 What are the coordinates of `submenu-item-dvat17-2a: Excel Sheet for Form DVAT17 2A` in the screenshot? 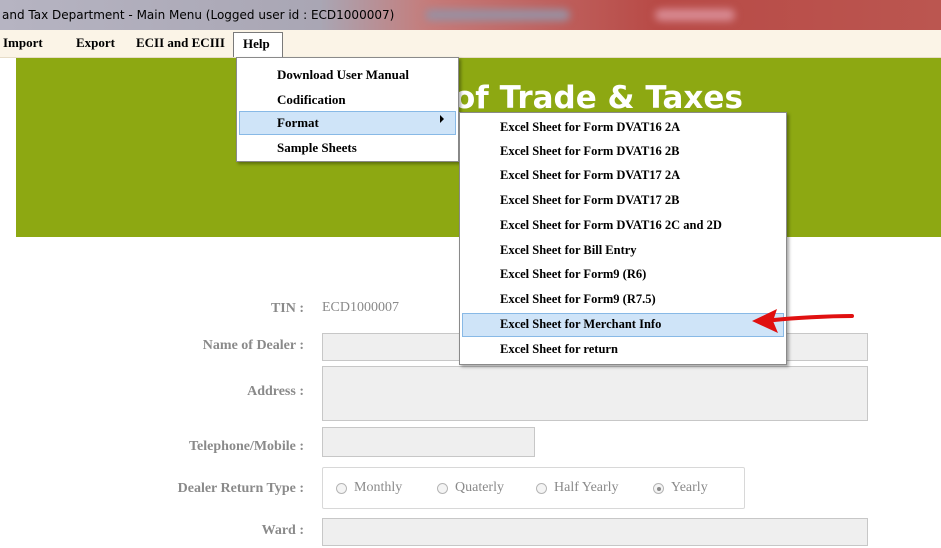 It's located at (590, 175).